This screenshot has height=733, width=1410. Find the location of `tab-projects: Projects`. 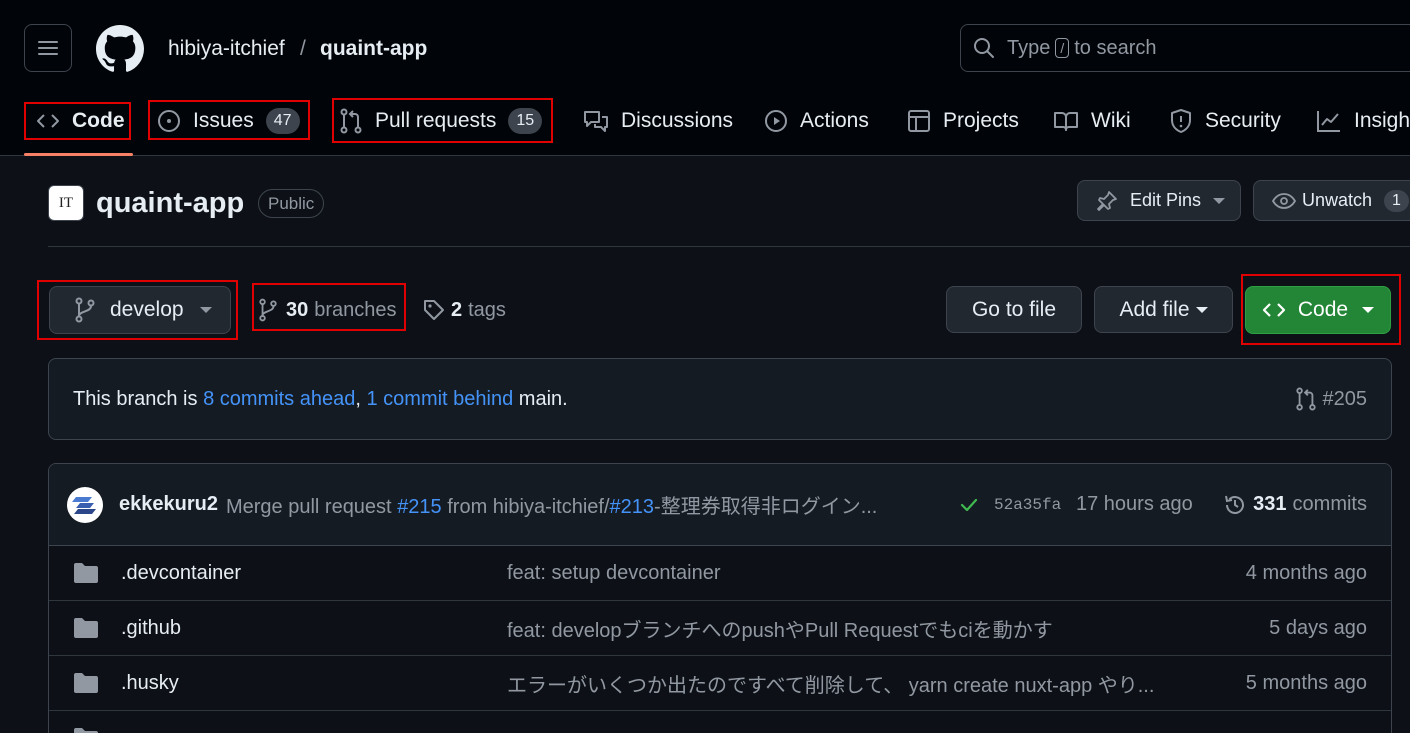

tab-projects: Projects is located at coordinates (963, 121).